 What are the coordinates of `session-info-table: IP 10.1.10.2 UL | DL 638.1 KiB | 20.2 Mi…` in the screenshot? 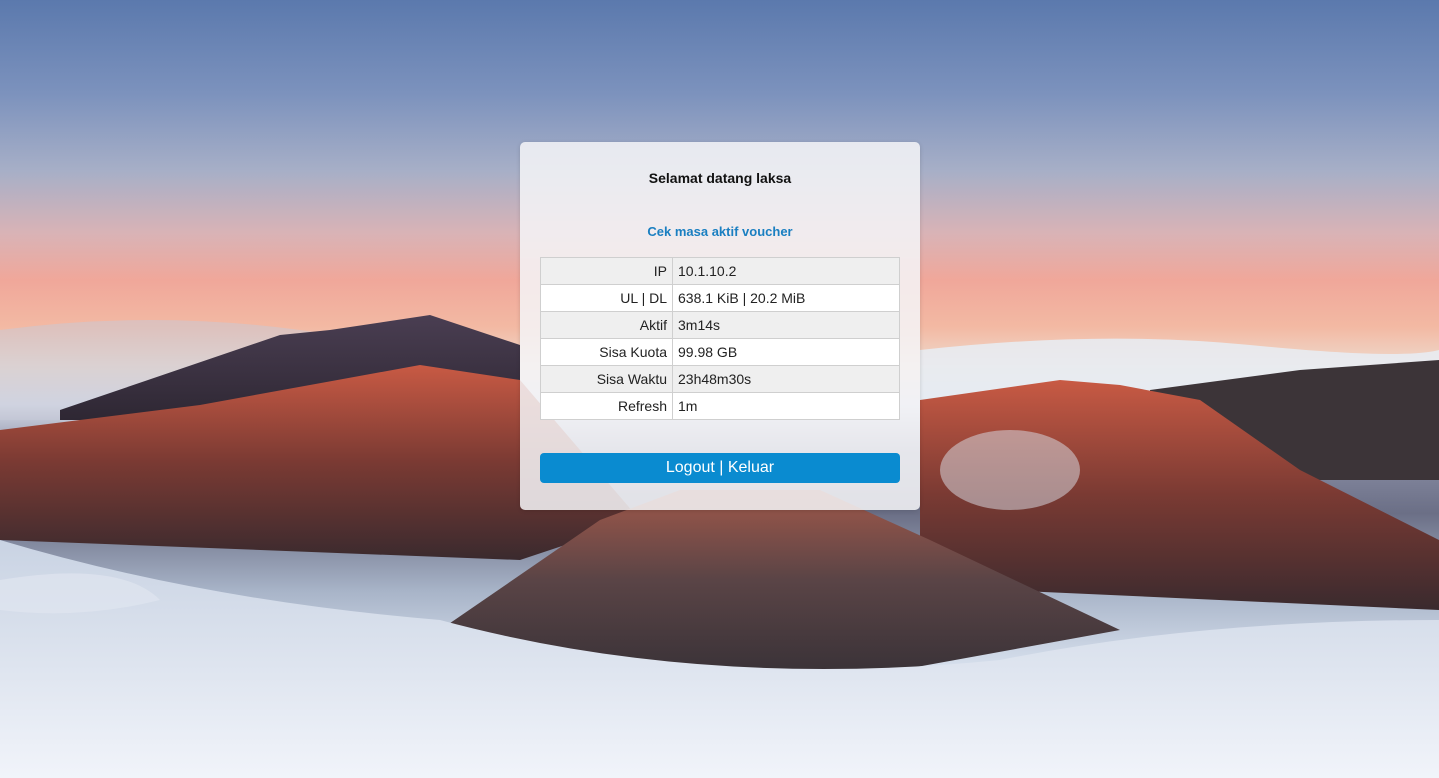 It's located at (720, 338).